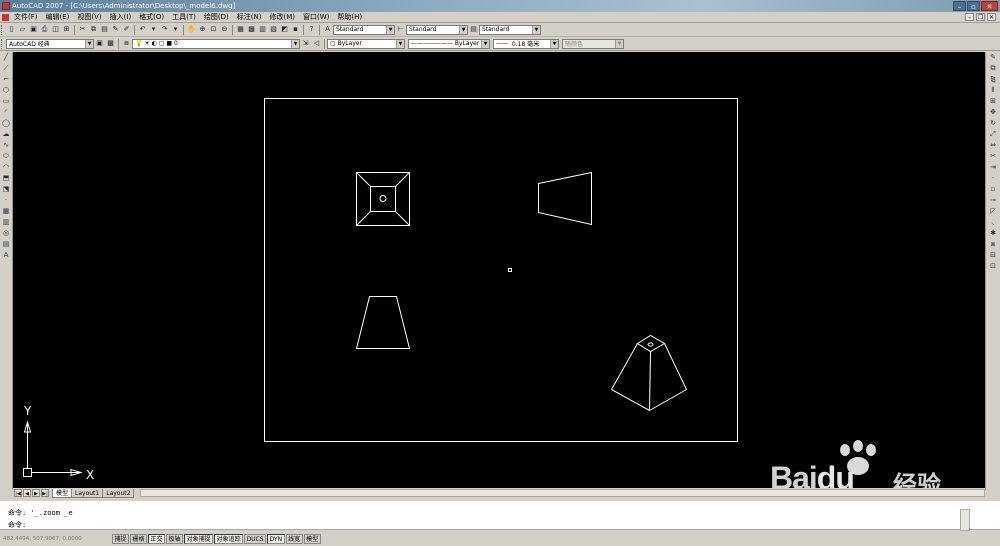 This screenshot has height=546, width=1000. What do you see at coordinates (184, 17) in the screenshot?
I see `menu-tools: 工具(T)` at bounding box center [184, 17].